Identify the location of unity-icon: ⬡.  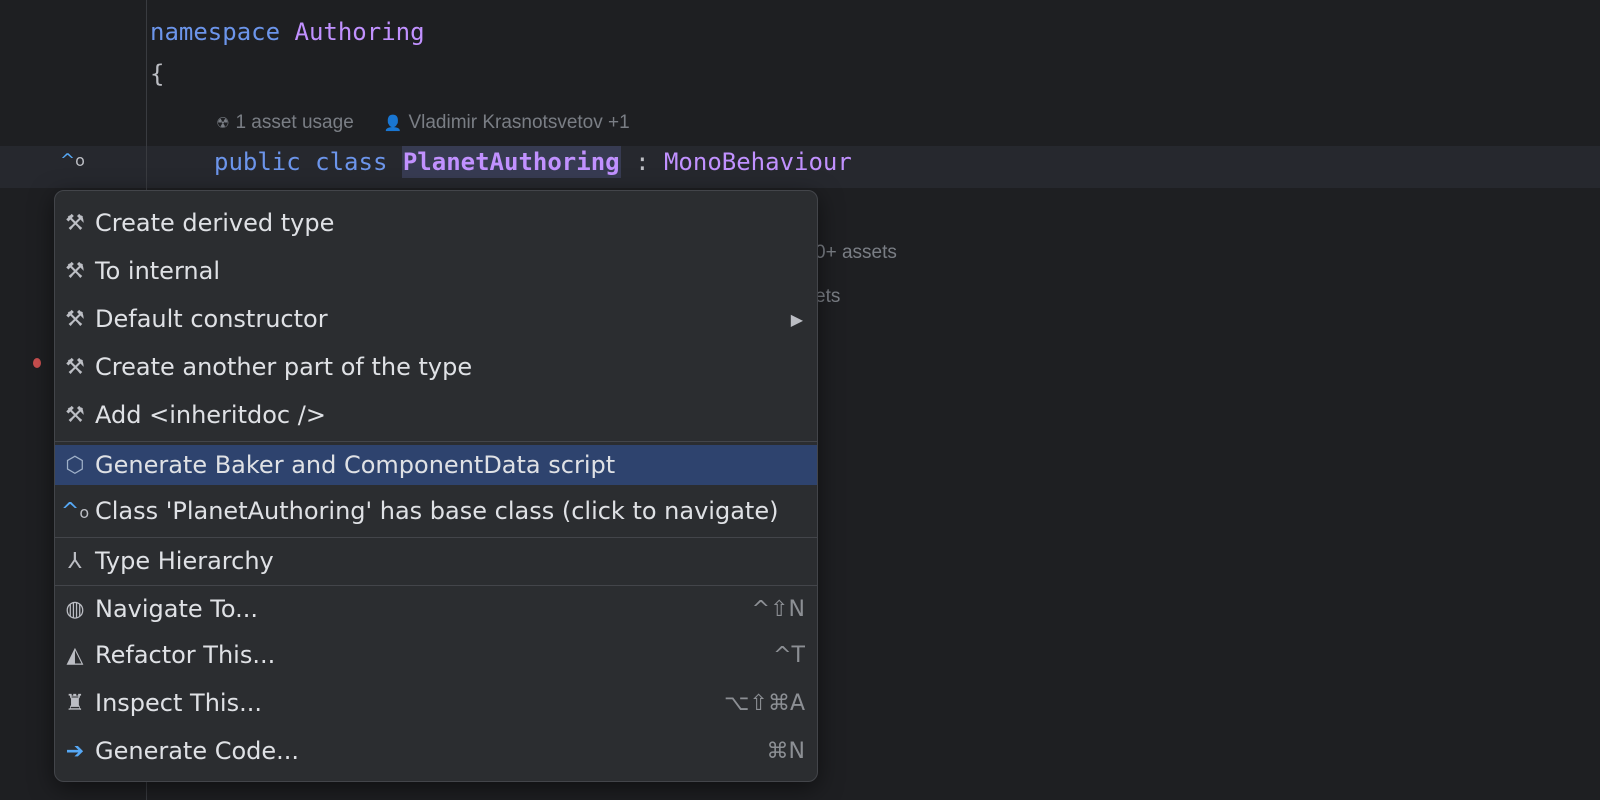
(75, 465).